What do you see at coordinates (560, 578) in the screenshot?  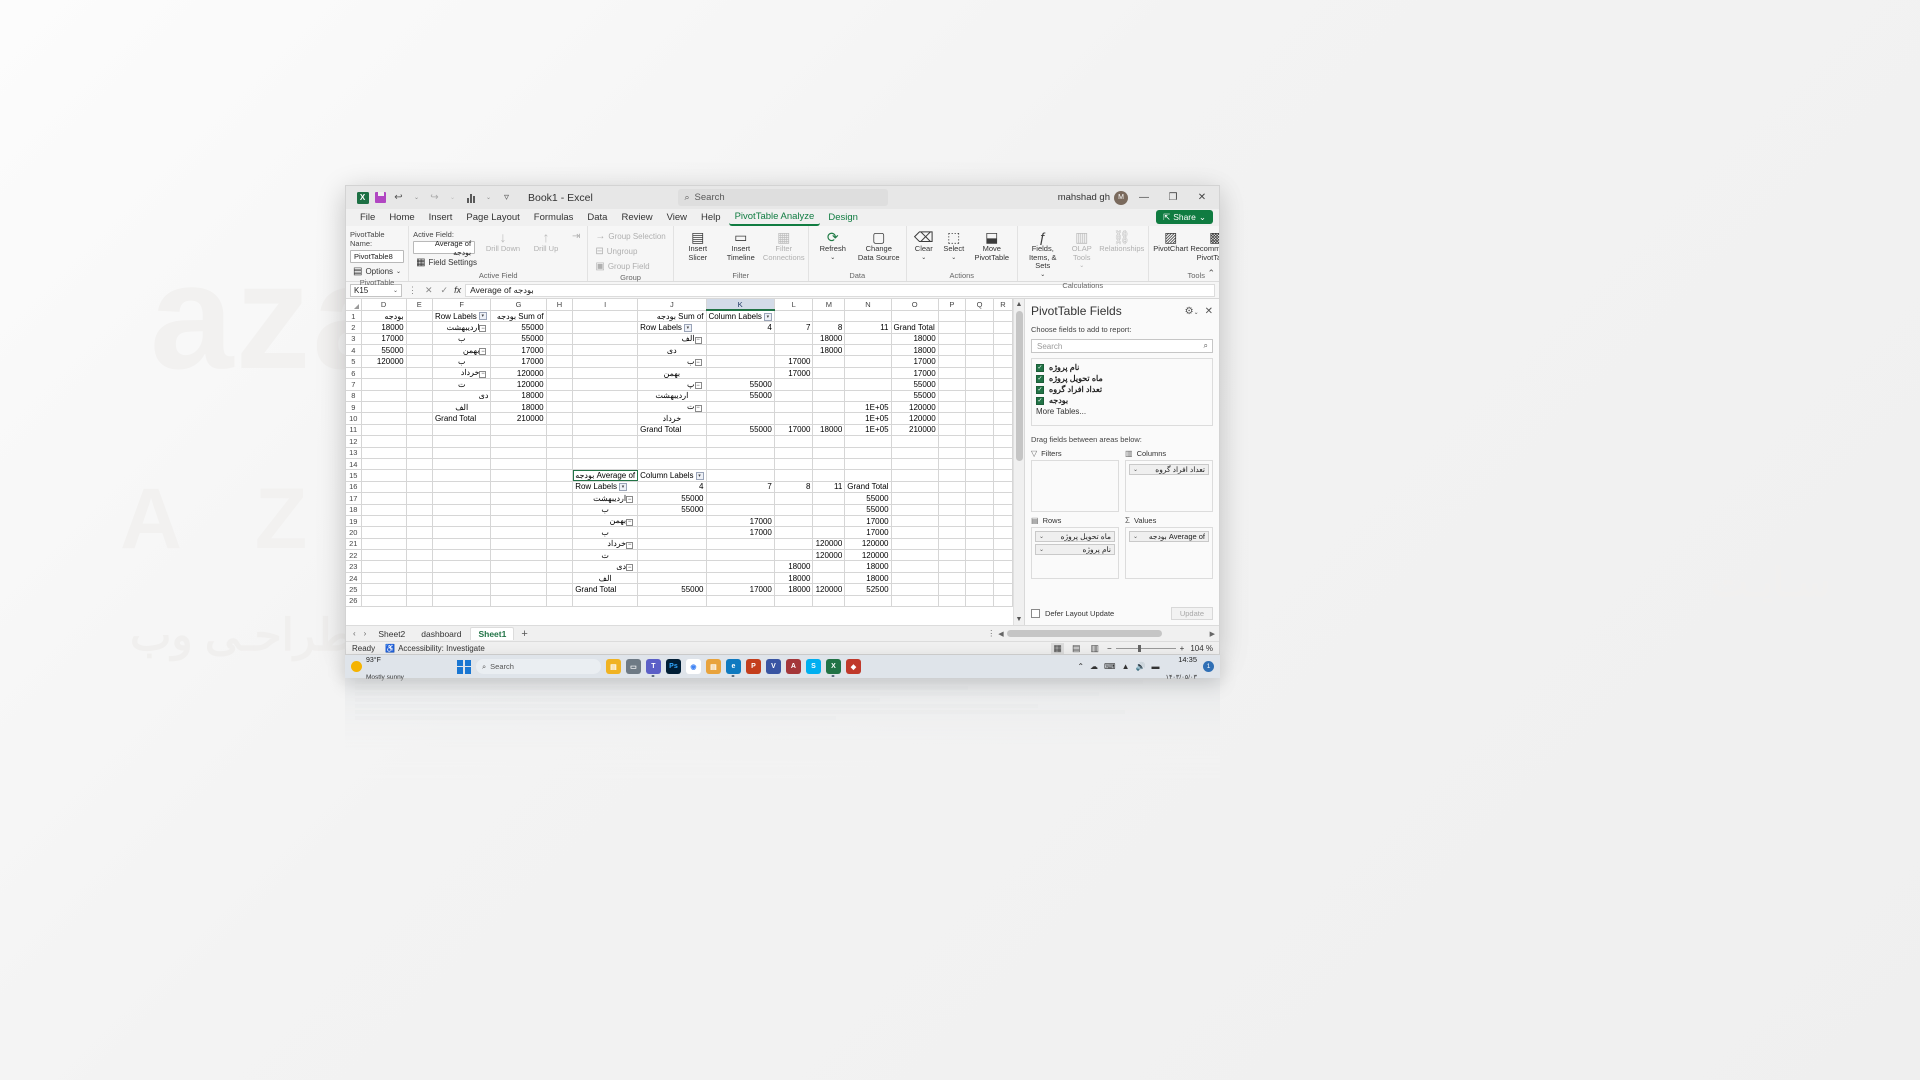 I see `cell-H24` at bounding box center [560, 578].